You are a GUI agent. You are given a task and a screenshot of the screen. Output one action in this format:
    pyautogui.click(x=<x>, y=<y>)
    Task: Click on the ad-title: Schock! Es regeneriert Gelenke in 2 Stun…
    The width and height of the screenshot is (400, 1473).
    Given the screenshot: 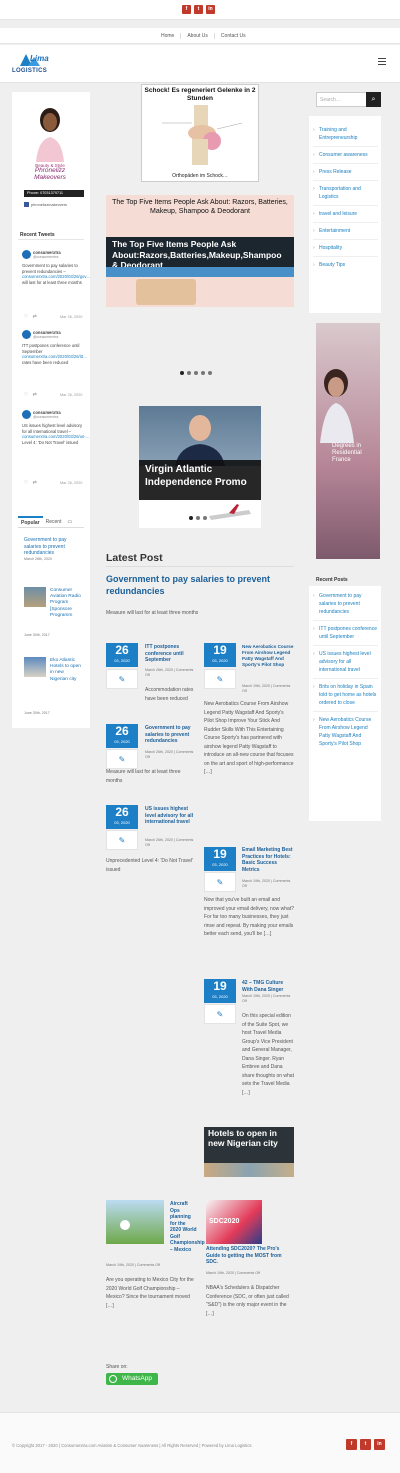 What is the action you would take?
    pyautogui.click(x=200, y=94)
    